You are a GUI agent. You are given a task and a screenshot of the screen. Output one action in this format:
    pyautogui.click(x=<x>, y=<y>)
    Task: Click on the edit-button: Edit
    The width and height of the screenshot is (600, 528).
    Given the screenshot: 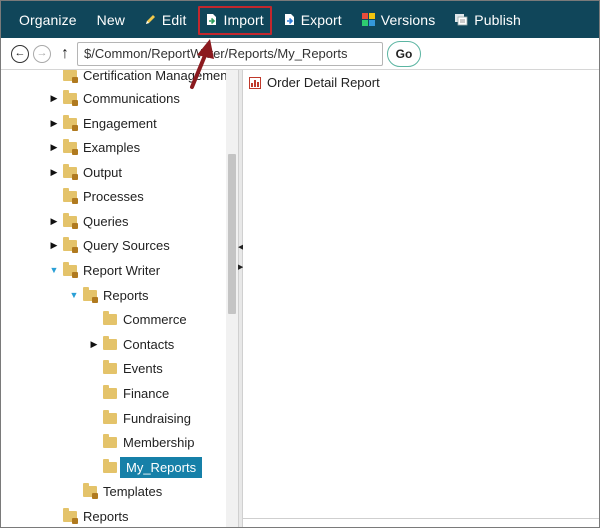 What is the action you would take?
    pyautogui.click(x=166, y=19)
    